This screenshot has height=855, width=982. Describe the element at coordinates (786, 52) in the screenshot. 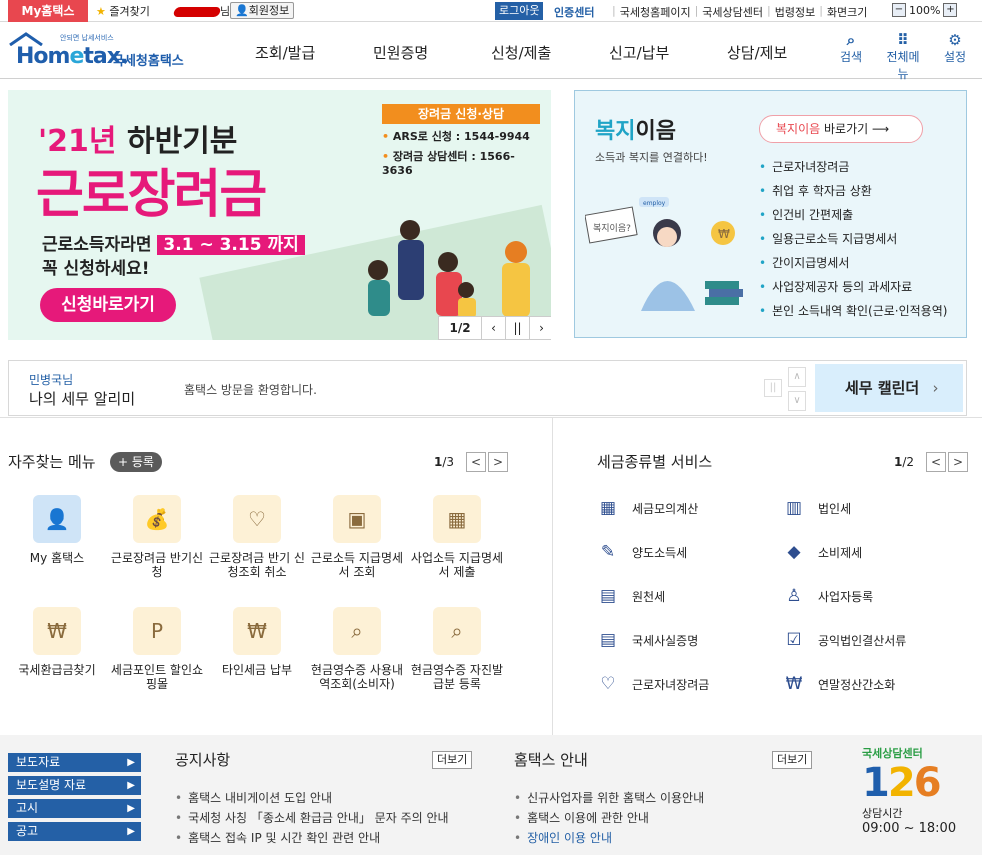

I see `nav-consult-report: 상담/제보` at that location.